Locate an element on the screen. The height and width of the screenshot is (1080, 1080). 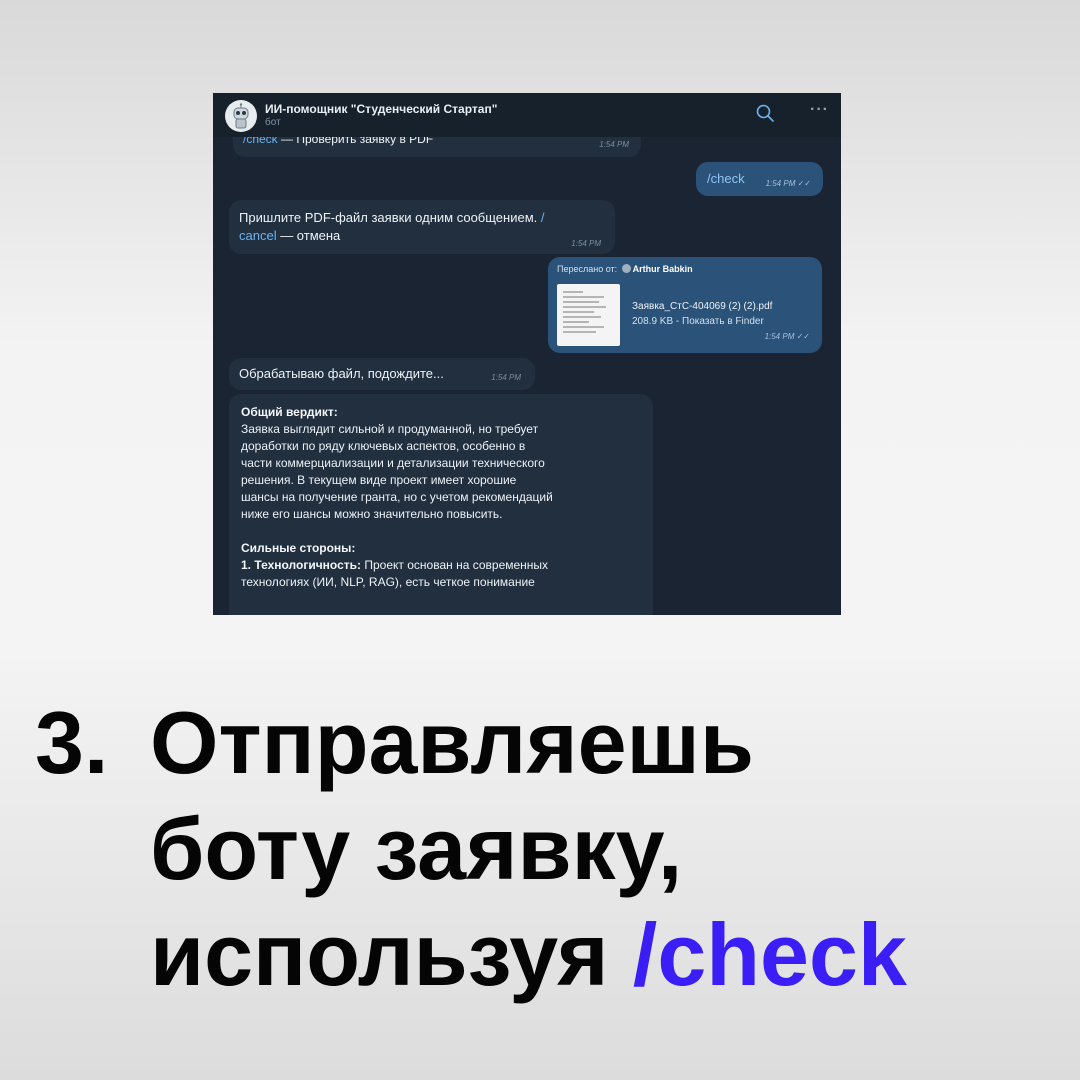
forward-avatar is located at coordinates (626, 268).